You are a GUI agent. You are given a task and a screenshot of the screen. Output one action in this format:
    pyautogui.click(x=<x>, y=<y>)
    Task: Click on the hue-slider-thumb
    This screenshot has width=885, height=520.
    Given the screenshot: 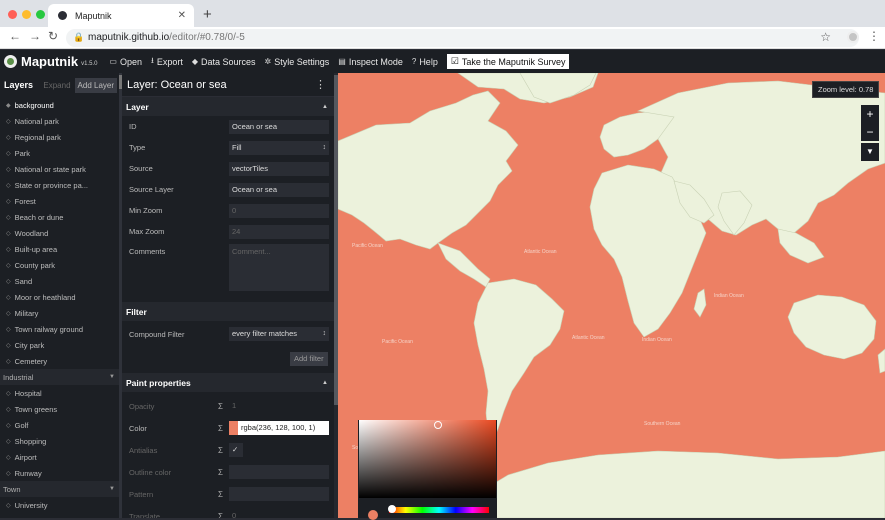 What is the action you would take?
    pyautogui.click(x=392, y=509)
    